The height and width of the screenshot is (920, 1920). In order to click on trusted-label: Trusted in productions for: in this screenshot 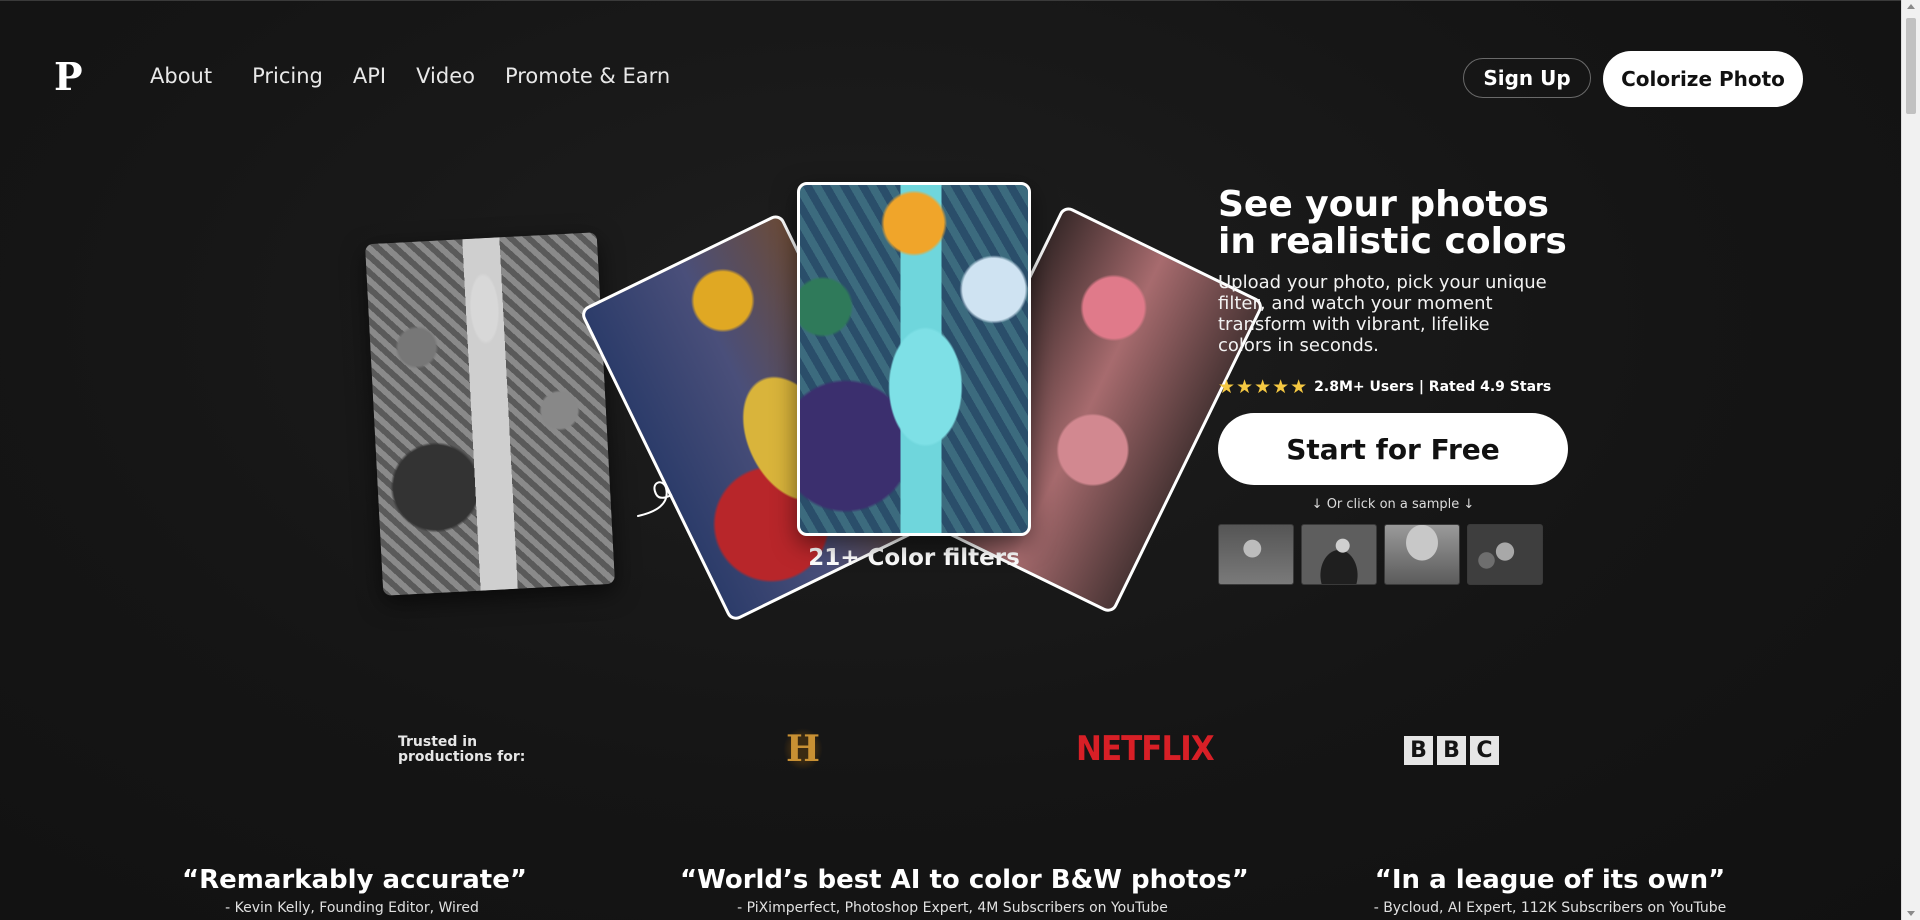, I will do `click(462, 749)`.